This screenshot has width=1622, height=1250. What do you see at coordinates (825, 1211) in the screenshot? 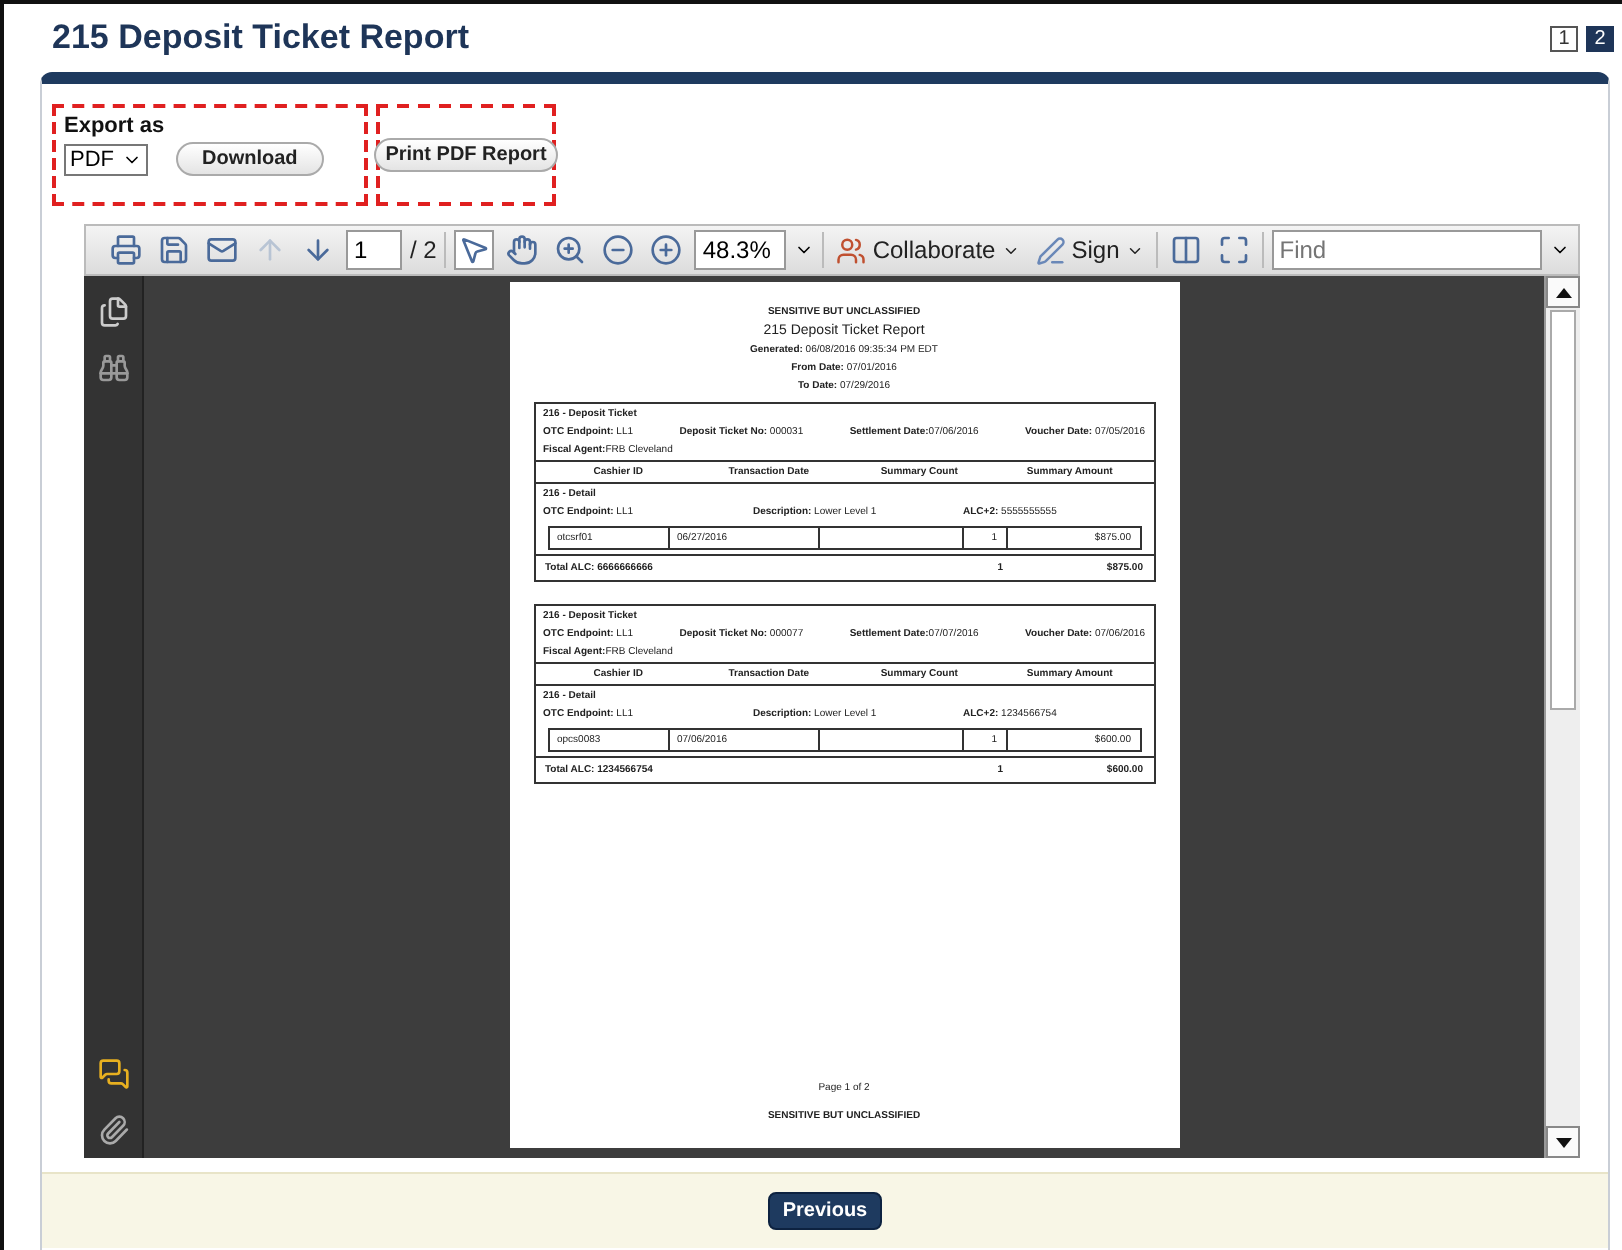
I see `previous-button: Previous` at bounding box center [825, 1211].